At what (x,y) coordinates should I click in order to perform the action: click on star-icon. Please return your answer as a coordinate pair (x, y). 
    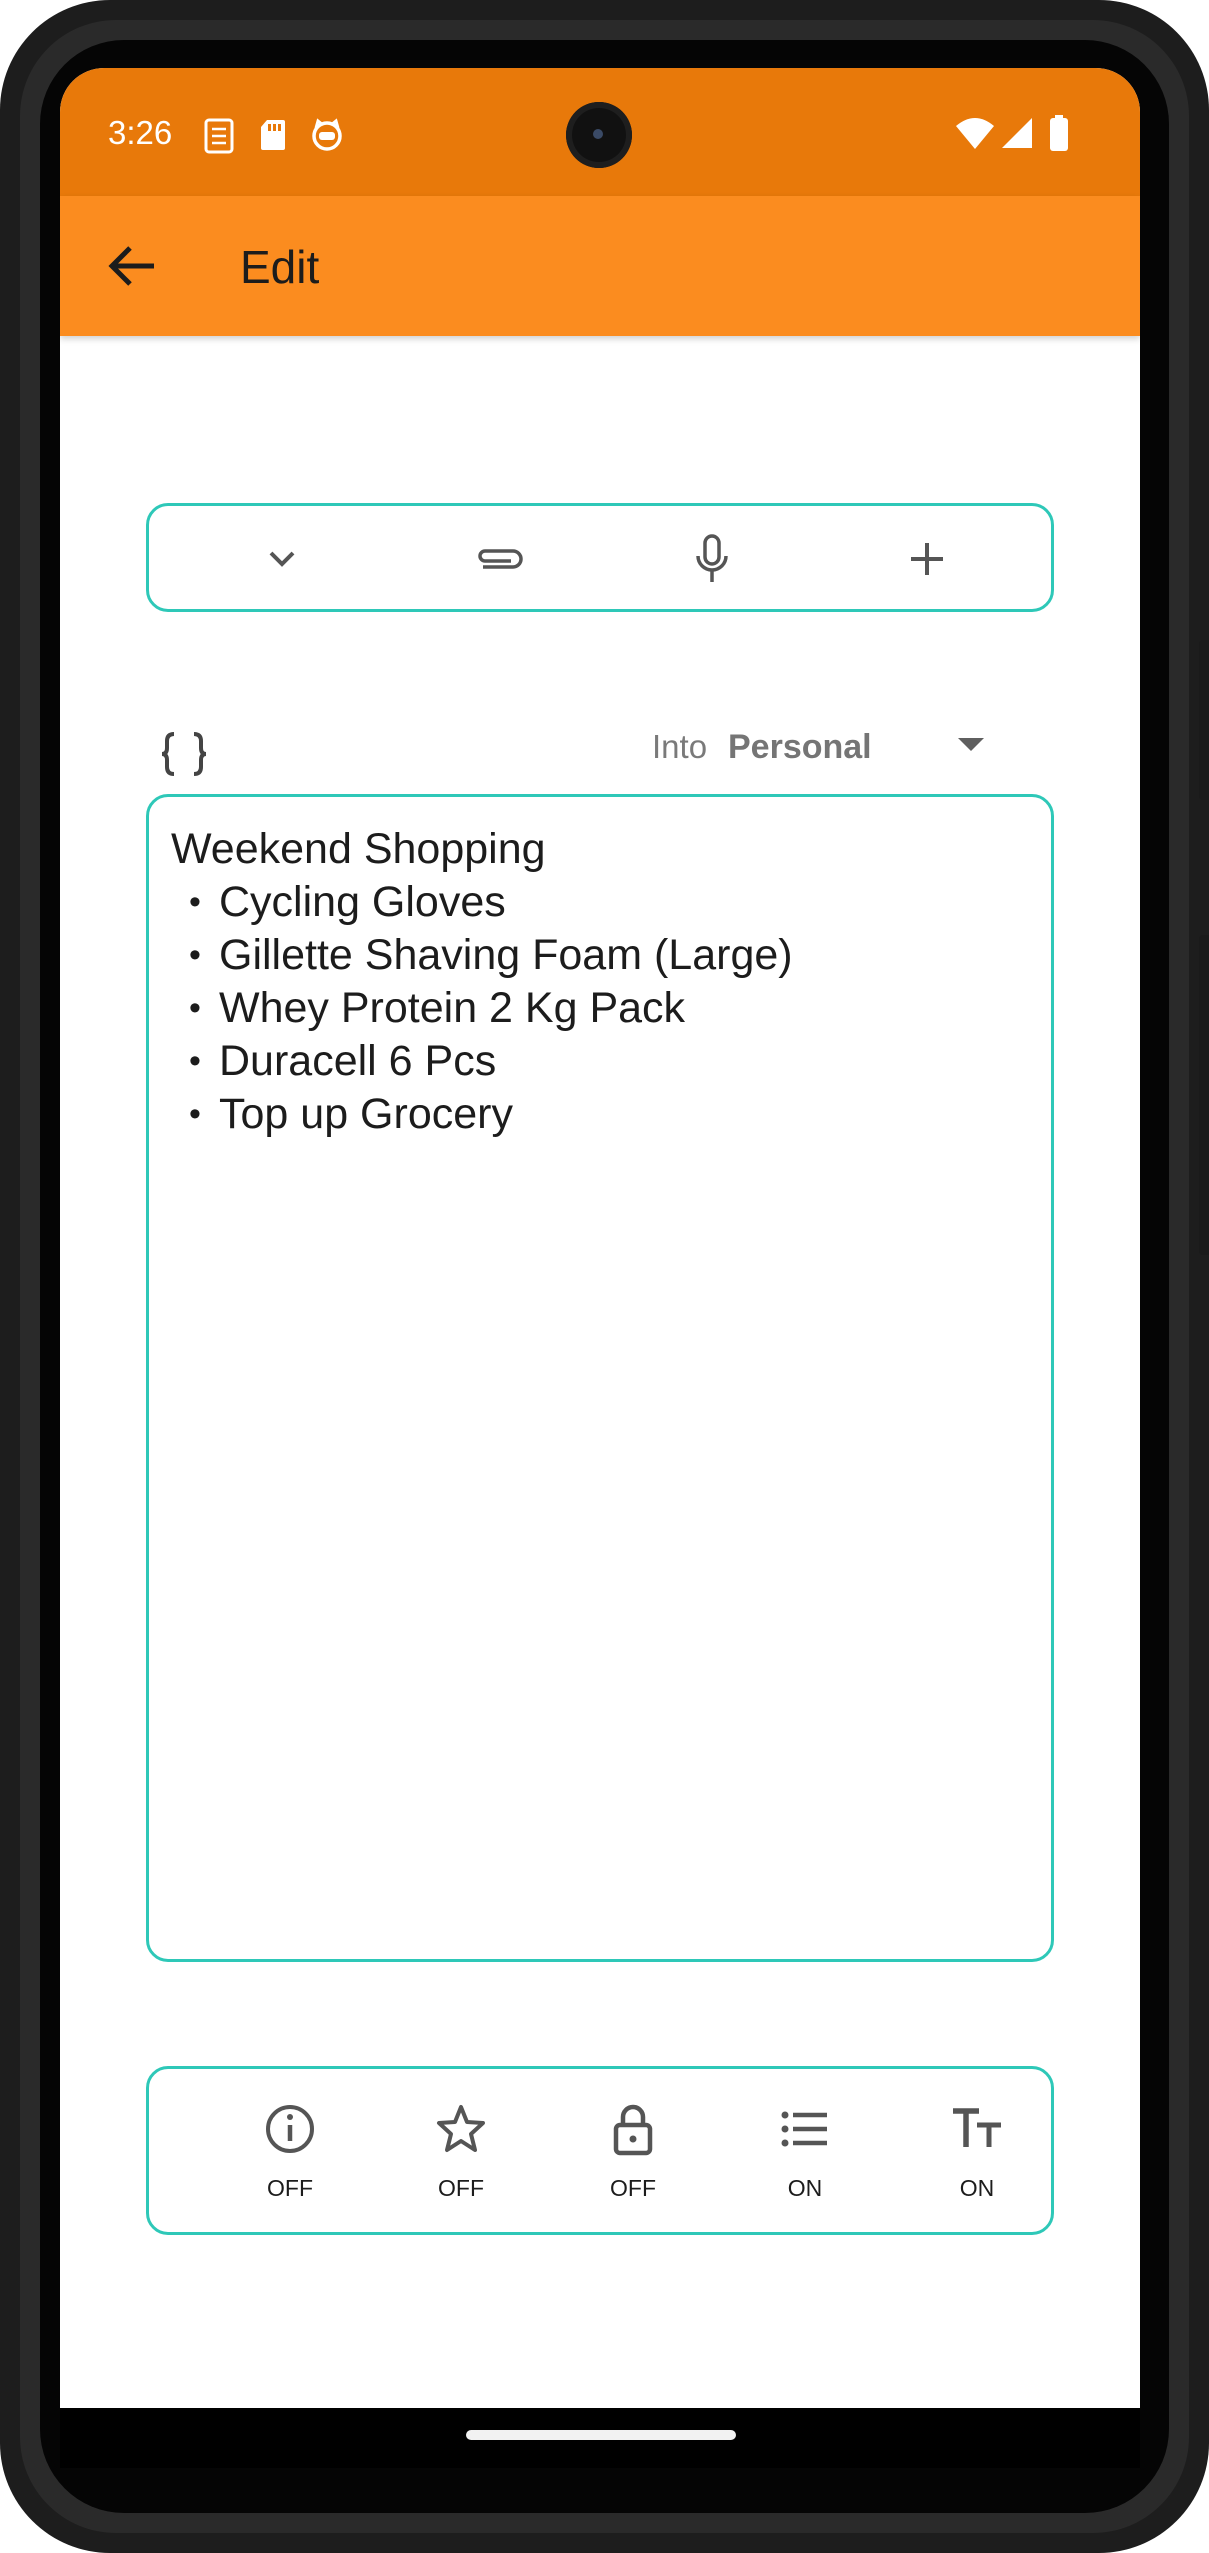
    Looking at the image, I should click on (461, 2128).